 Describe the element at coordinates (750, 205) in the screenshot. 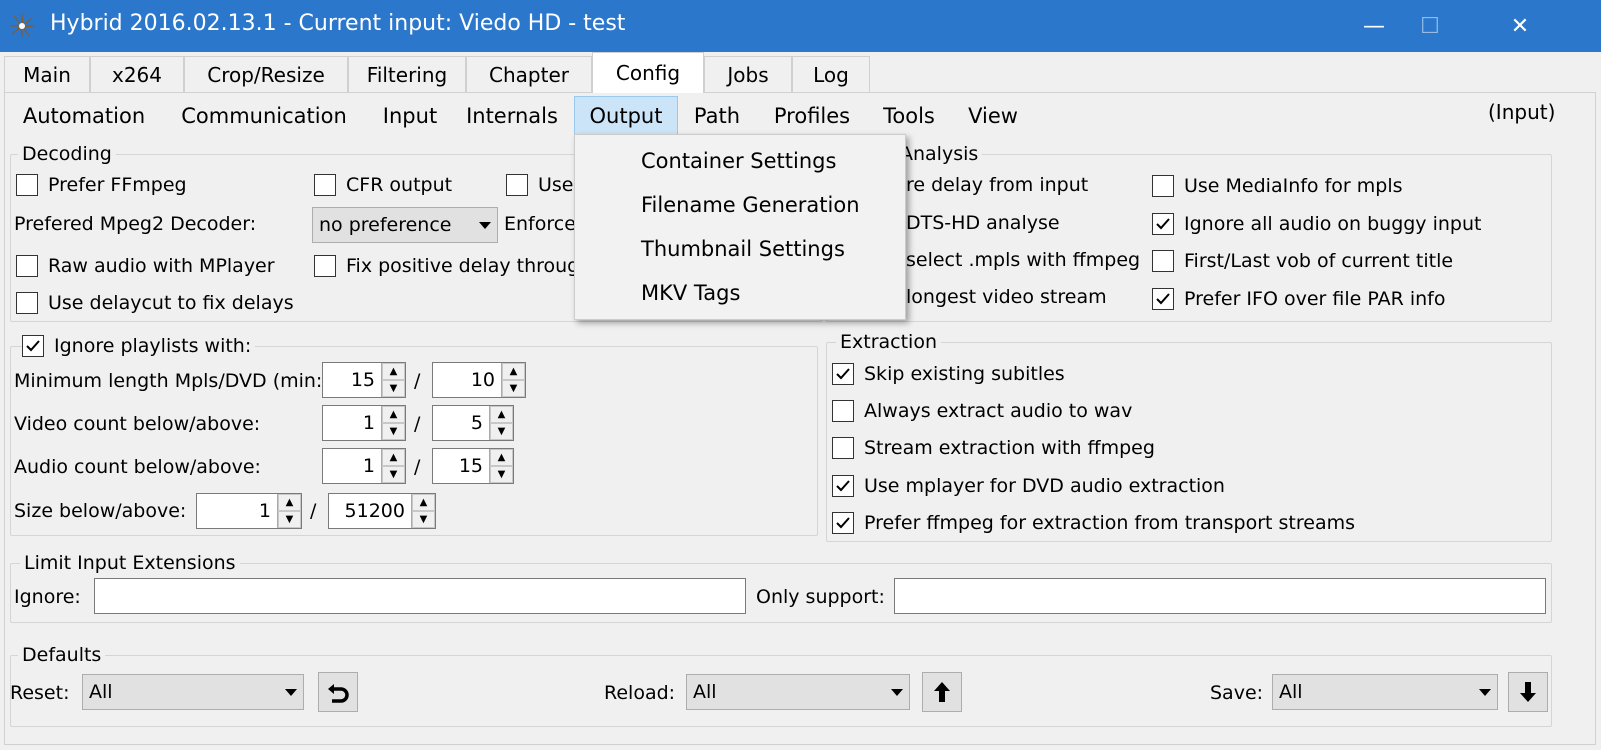

I see `menu-item-filename-generation: Filename Generation` at that location.